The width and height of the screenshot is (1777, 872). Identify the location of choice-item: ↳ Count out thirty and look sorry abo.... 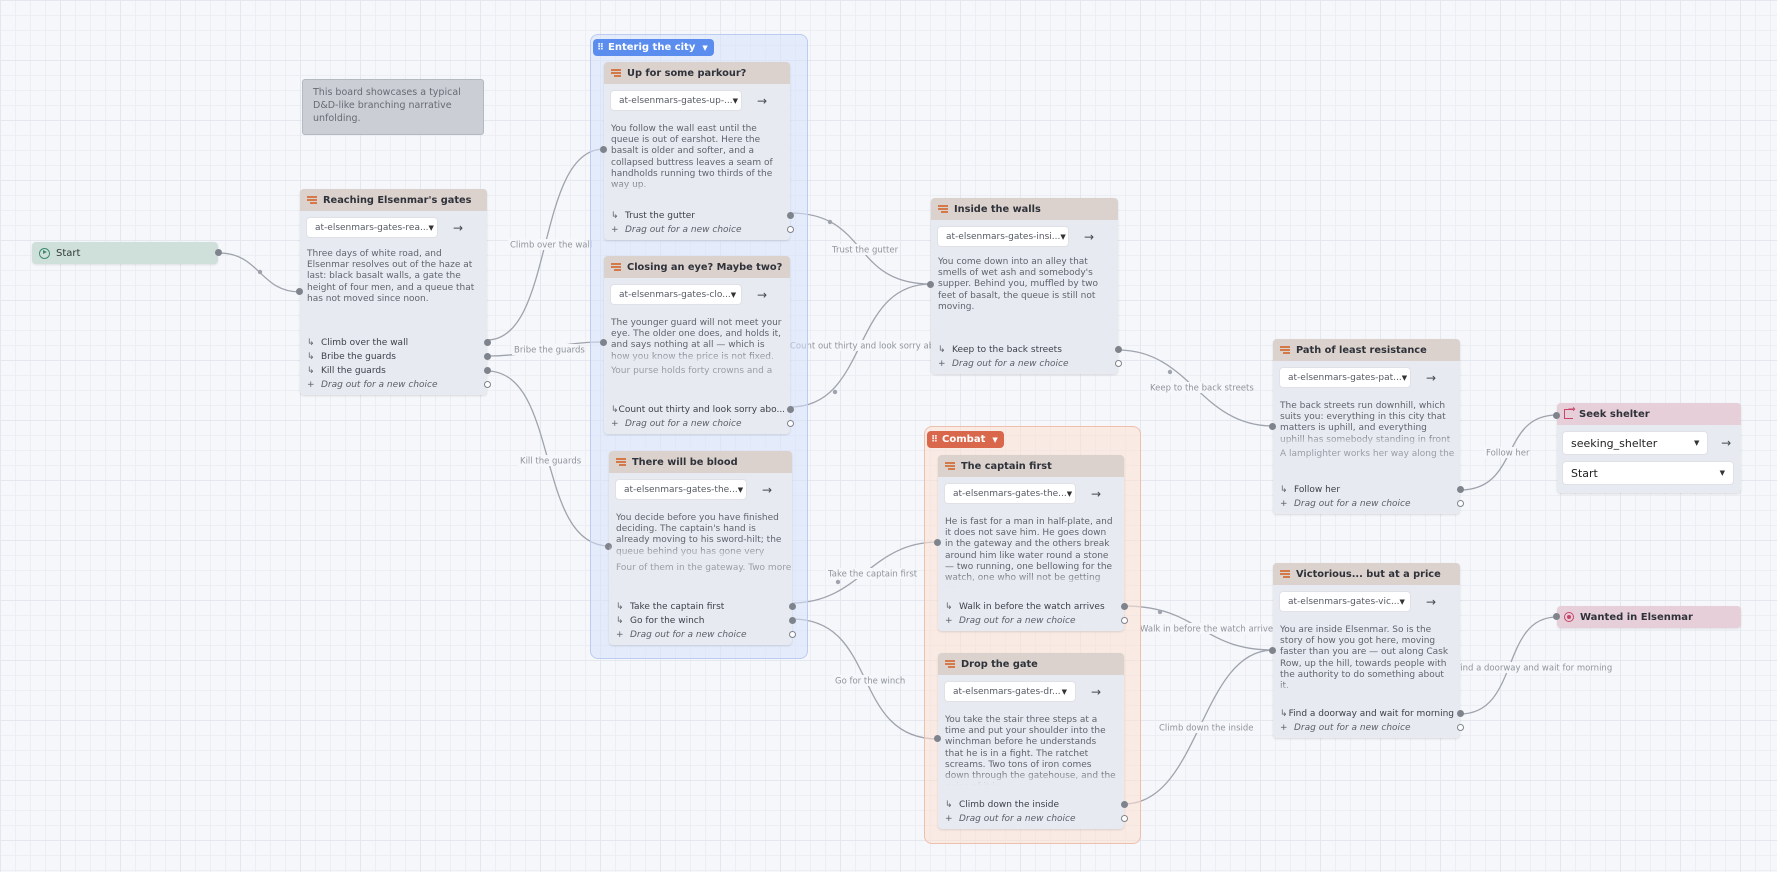
(699, 410).